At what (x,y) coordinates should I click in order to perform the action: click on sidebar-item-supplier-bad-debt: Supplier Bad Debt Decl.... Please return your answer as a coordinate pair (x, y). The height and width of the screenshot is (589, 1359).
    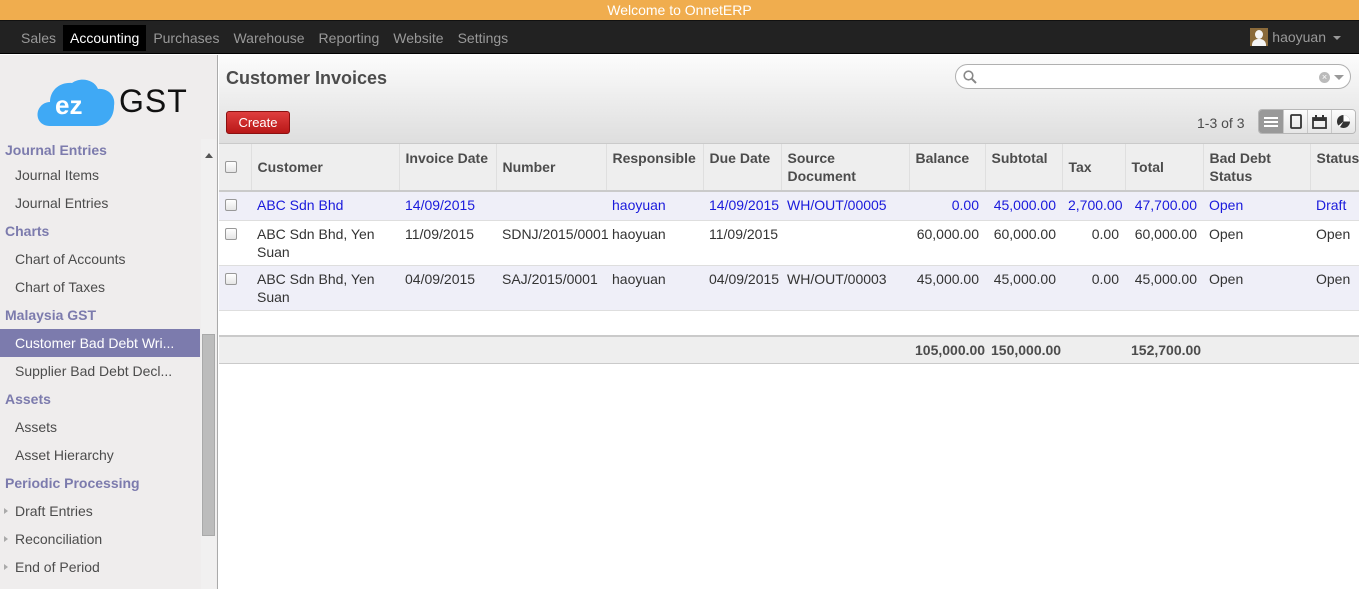
    Looking at the image, I should click on (100, 371).